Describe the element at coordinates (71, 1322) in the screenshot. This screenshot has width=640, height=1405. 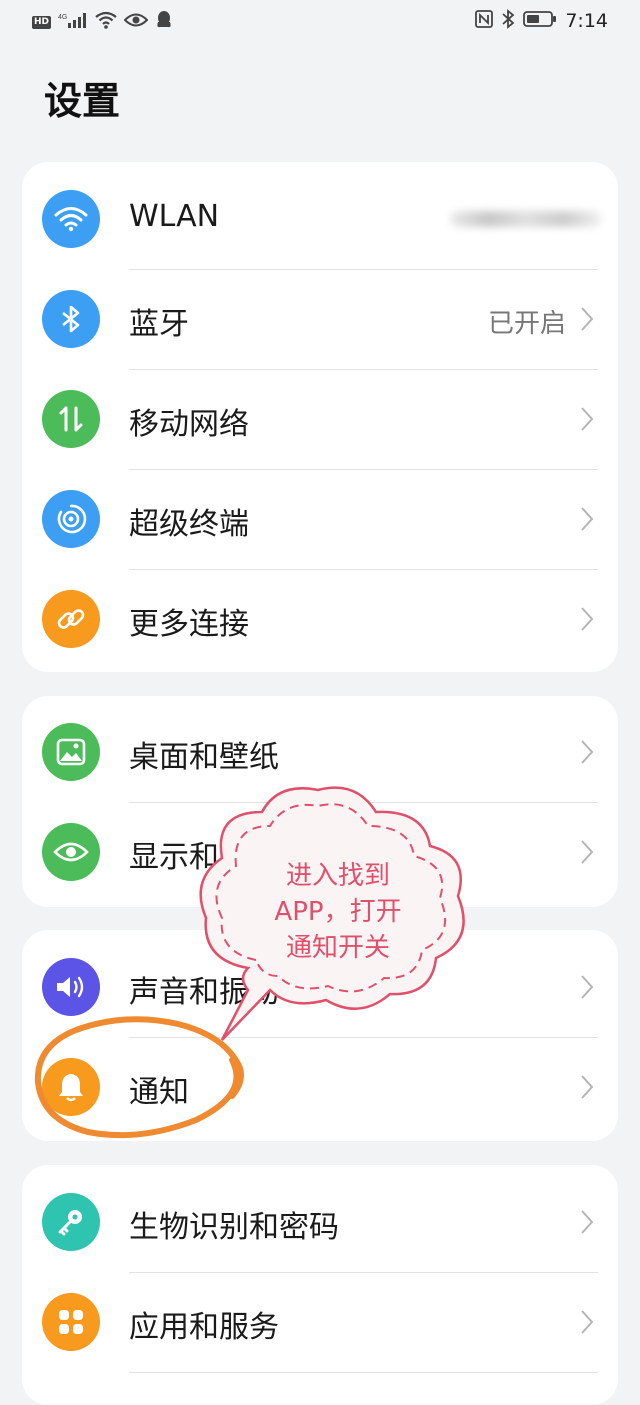
I see `apps-icon` at that location.